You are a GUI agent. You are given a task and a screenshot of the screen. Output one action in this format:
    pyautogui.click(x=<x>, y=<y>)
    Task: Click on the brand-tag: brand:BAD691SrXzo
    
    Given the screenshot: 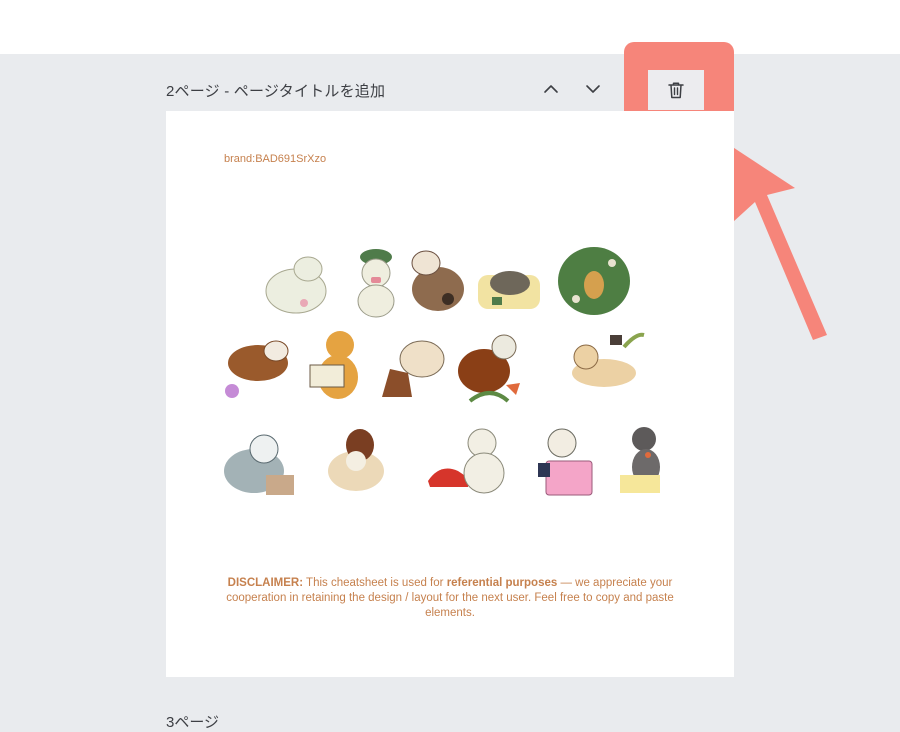 What is the action you would take?
    pyautogui.click(x=275, y=159)
    